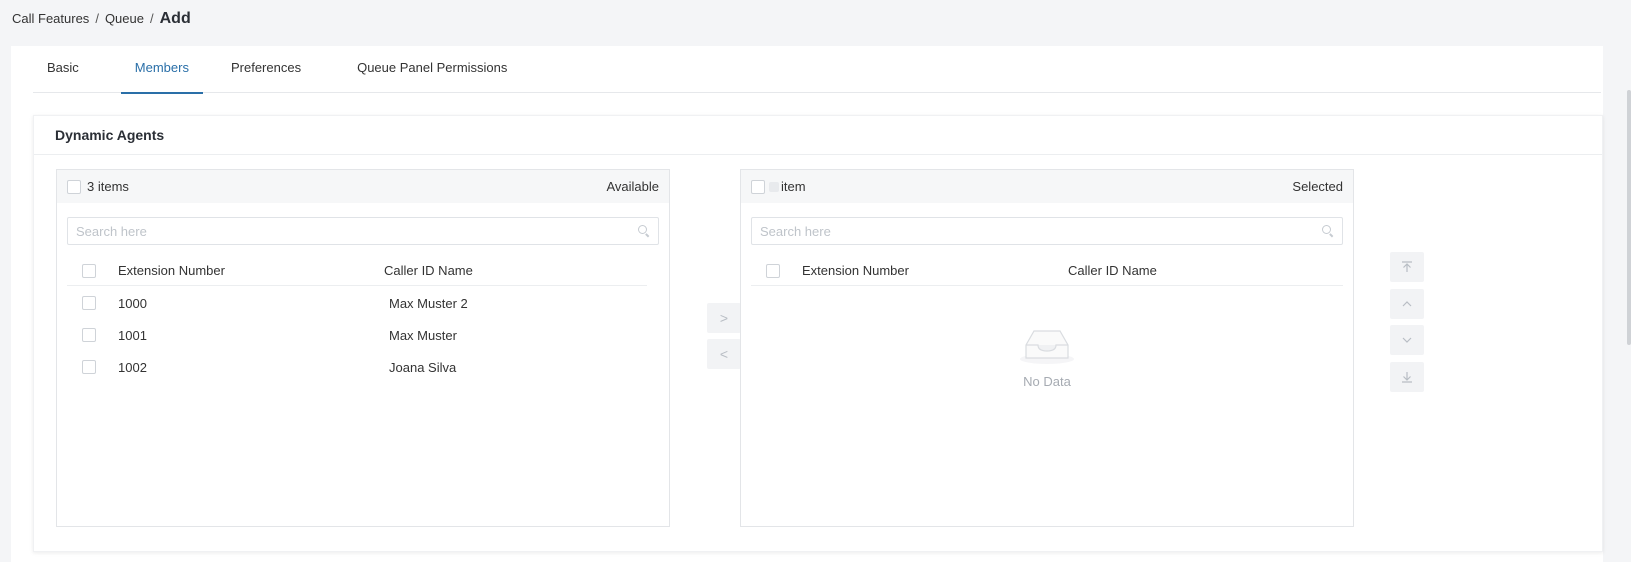 The height and width of the screenshot is (562, 1631). I want to click on move-to-selected-button: >, so click(724, 318).